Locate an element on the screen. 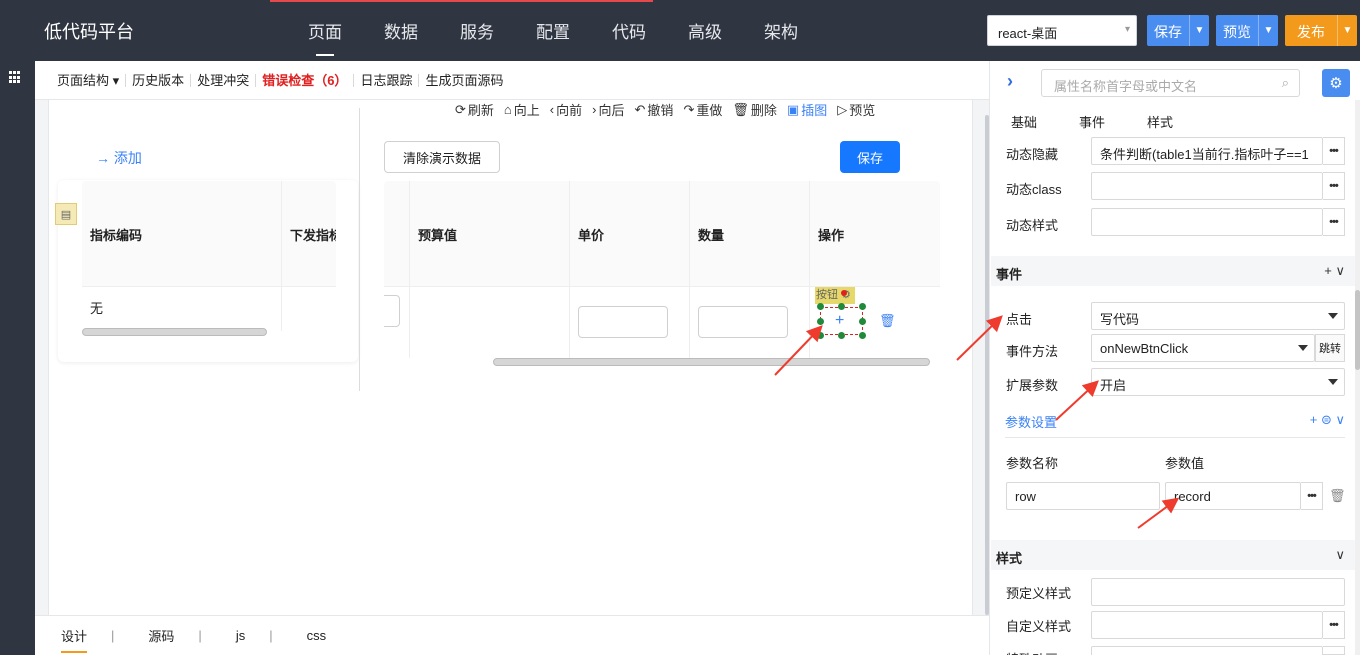 This screenshot has width=1360, height=655. redo-action: ↷ 重做 is located at coordinates (702, 109).